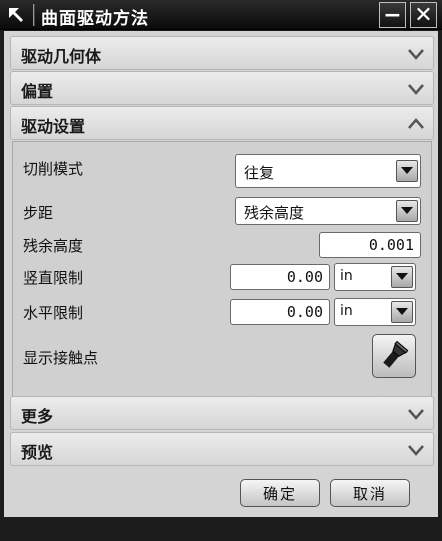 This screenshot has height=541, width=442. What do you see at coordinates (280, 312) in the screenshot?
I see `horizontal-limit-input: 0.00` at bounding box center [280, 312].